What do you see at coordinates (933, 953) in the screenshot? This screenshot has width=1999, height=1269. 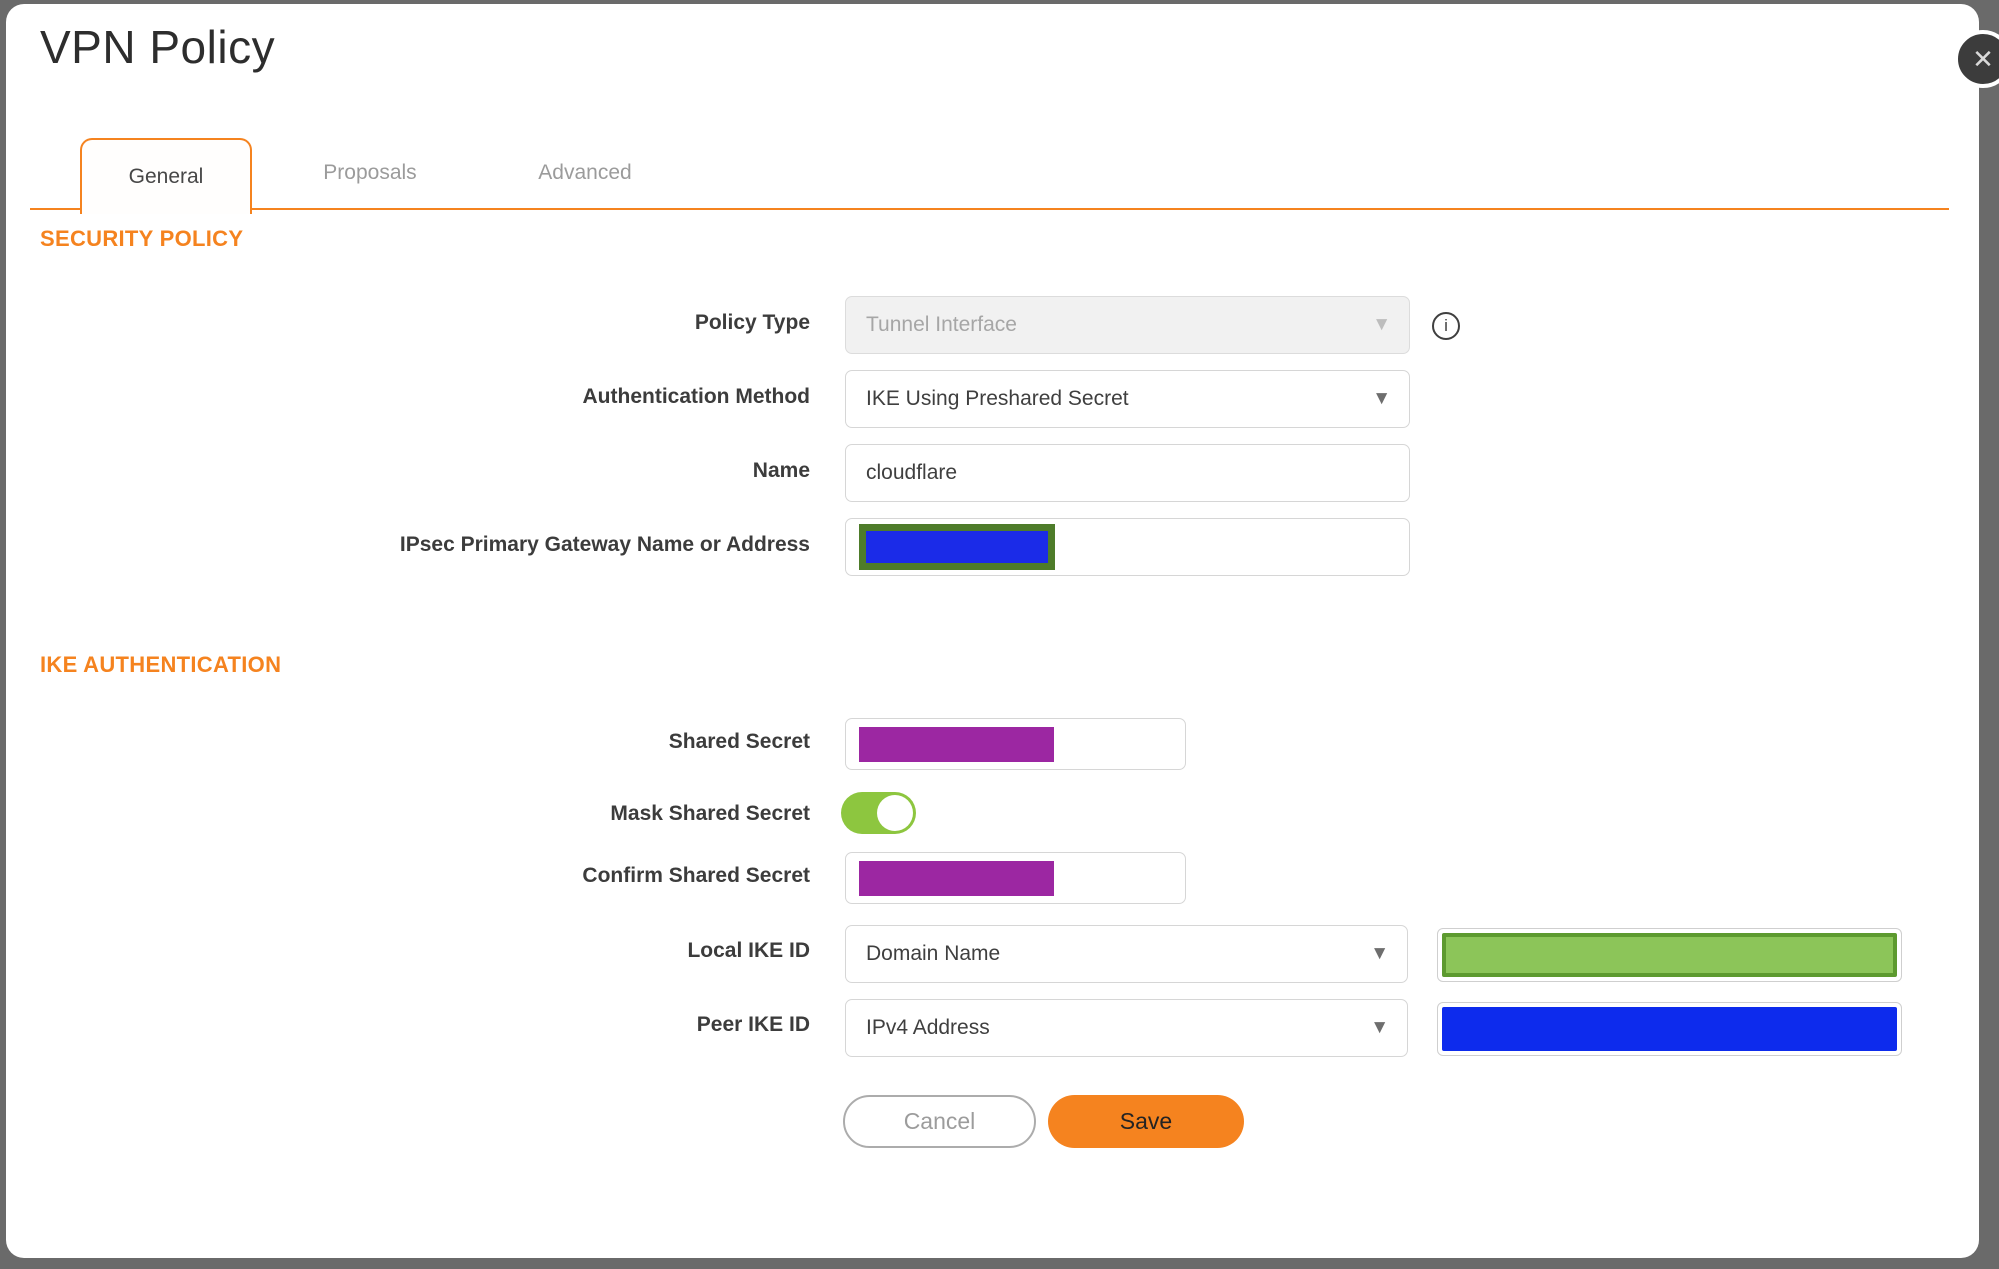 I see `local-ike-id-value: Domain Name` at bounding box center [933, 953].